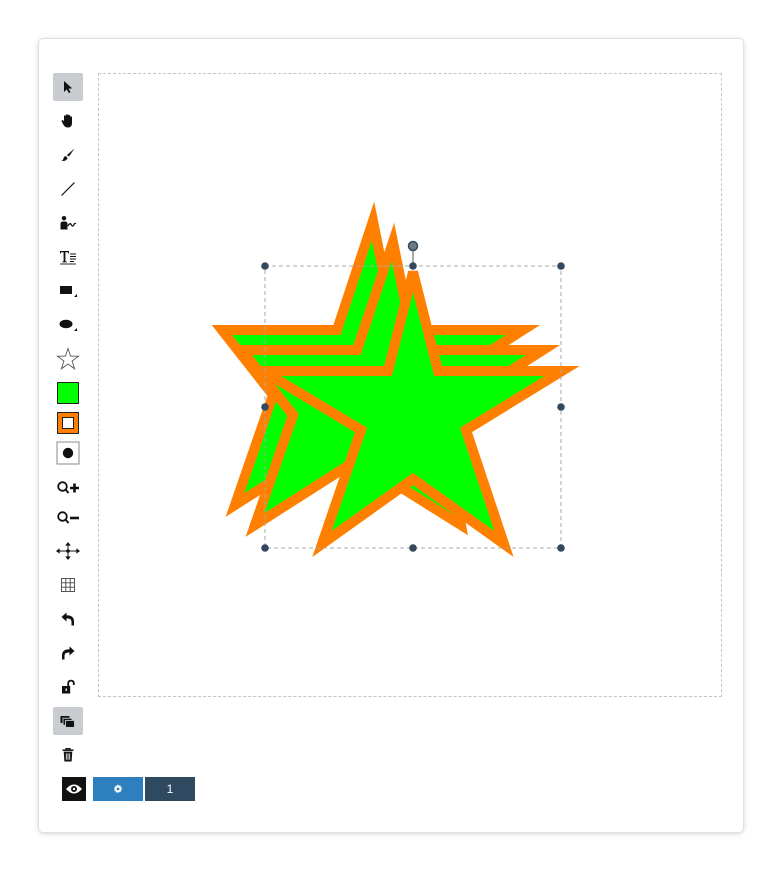  I want to click on gear-icon, so click(118, 789).